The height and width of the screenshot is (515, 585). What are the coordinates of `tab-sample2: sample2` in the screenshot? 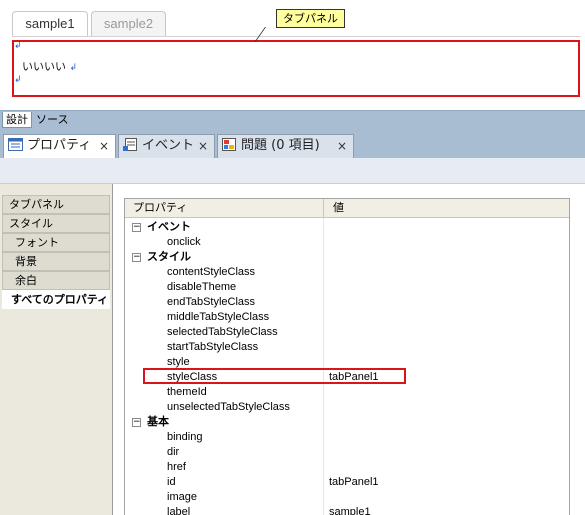 It's located at (128, 23).